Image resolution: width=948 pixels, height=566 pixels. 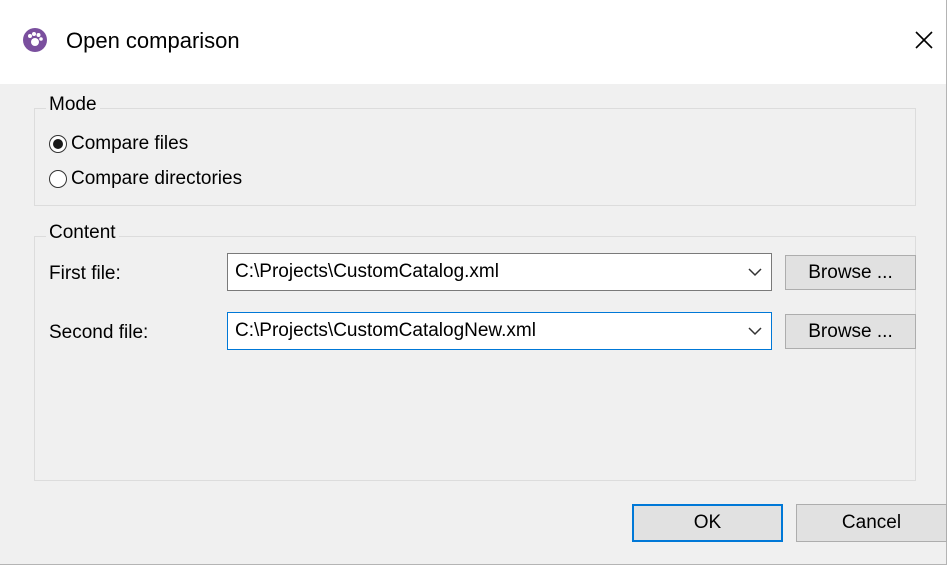 I want to click on second-file-combobox: C:\Projects\CustomCatalogNew.xml, so click(x=499, y=331).